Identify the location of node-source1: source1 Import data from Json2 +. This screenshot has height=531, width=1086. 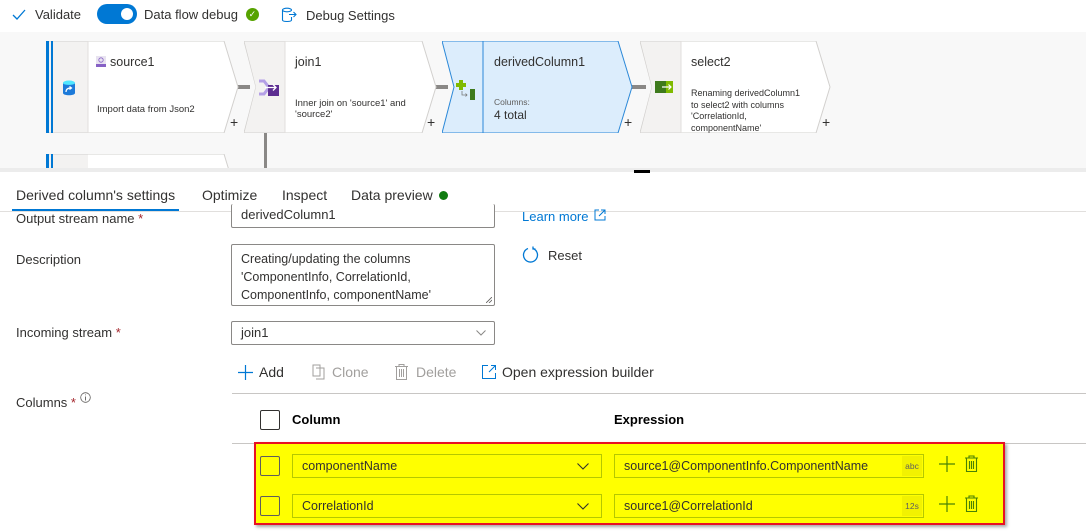
(143, 87).